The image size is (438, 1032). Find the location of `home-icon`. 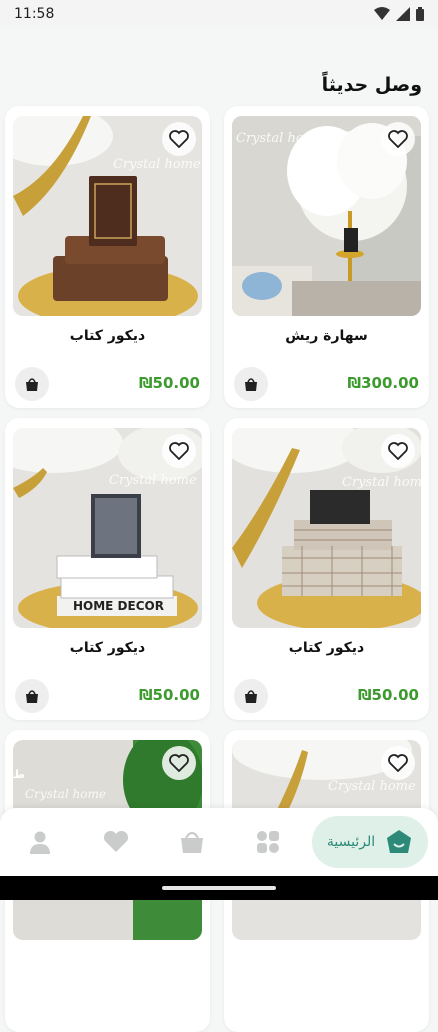

home-icon is located at coordinates (399, 841).